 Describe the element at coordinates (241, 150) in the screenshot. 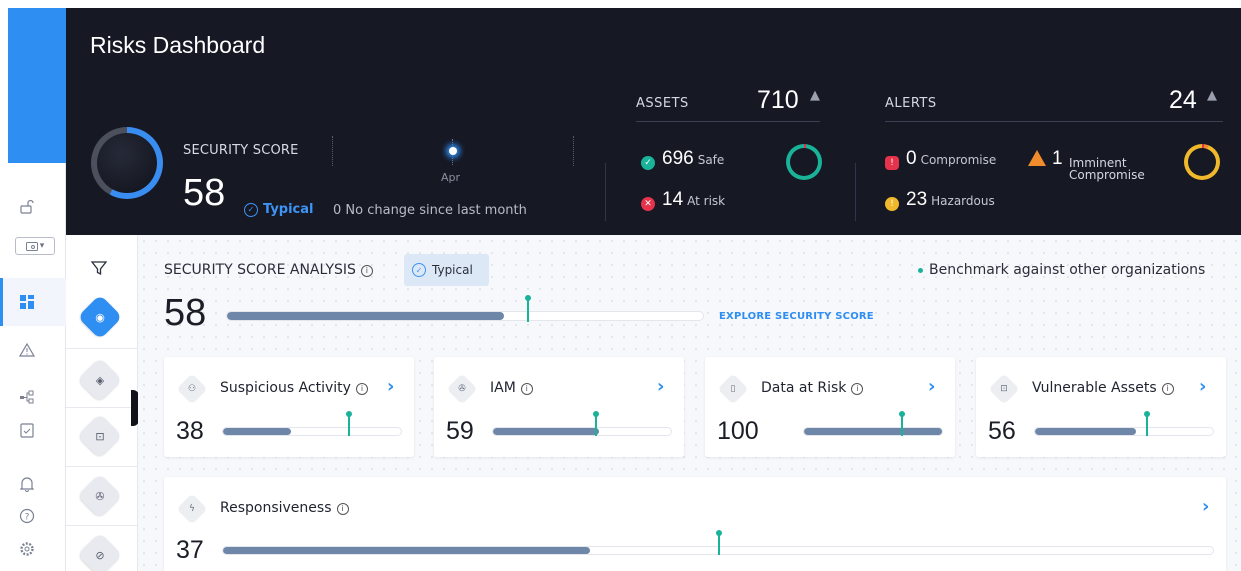

I see `security-score-label: SECURITY SCORE` at that location.